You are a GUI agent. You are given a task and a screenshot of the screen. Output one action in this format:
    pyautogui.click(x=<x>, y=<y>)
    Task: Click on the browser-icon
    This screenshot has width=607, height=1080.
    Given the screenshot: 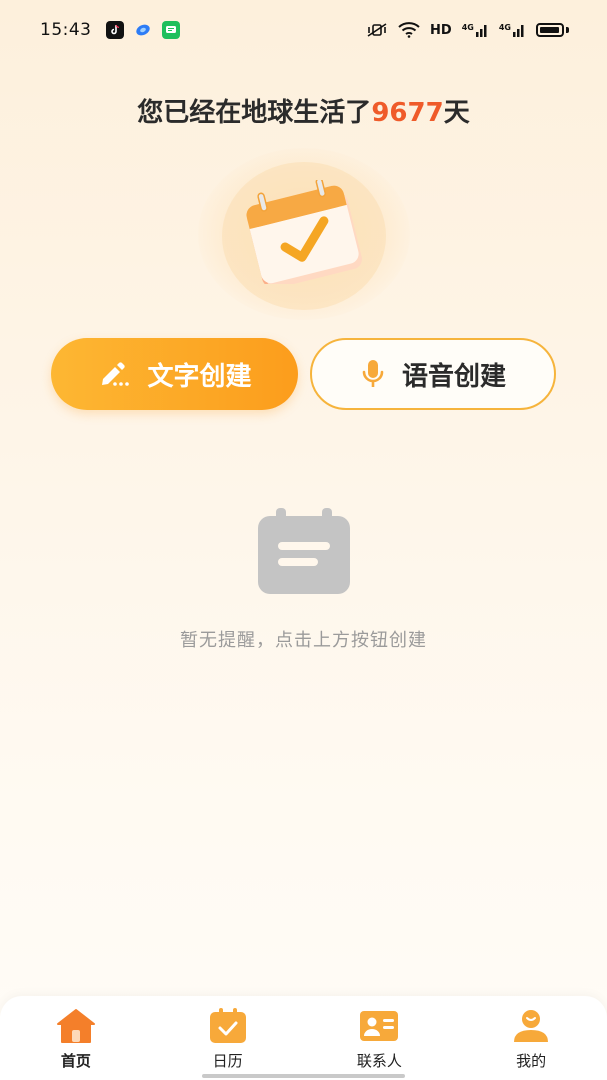 What is the action you would take?
    pyautogui.click(x=143, y=30)
    